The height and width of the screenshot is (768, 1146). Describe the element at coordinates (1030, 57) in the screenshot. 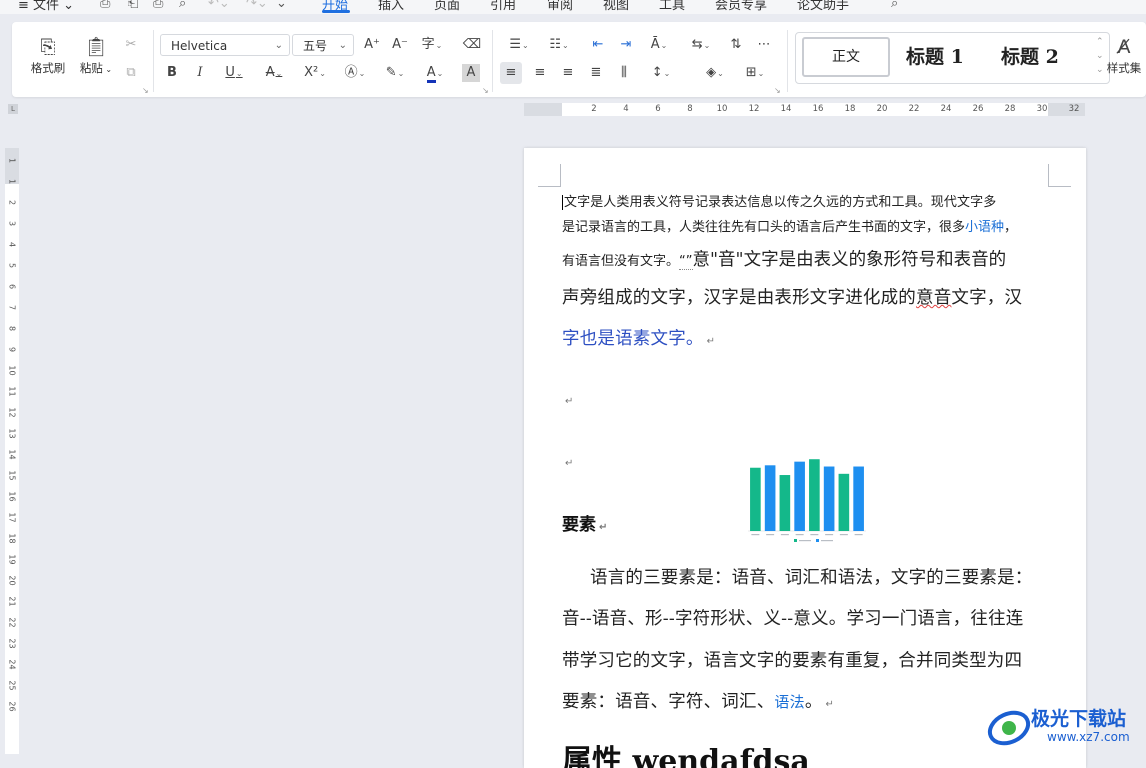

I see `style-heading-2: 标题 2` at that location.